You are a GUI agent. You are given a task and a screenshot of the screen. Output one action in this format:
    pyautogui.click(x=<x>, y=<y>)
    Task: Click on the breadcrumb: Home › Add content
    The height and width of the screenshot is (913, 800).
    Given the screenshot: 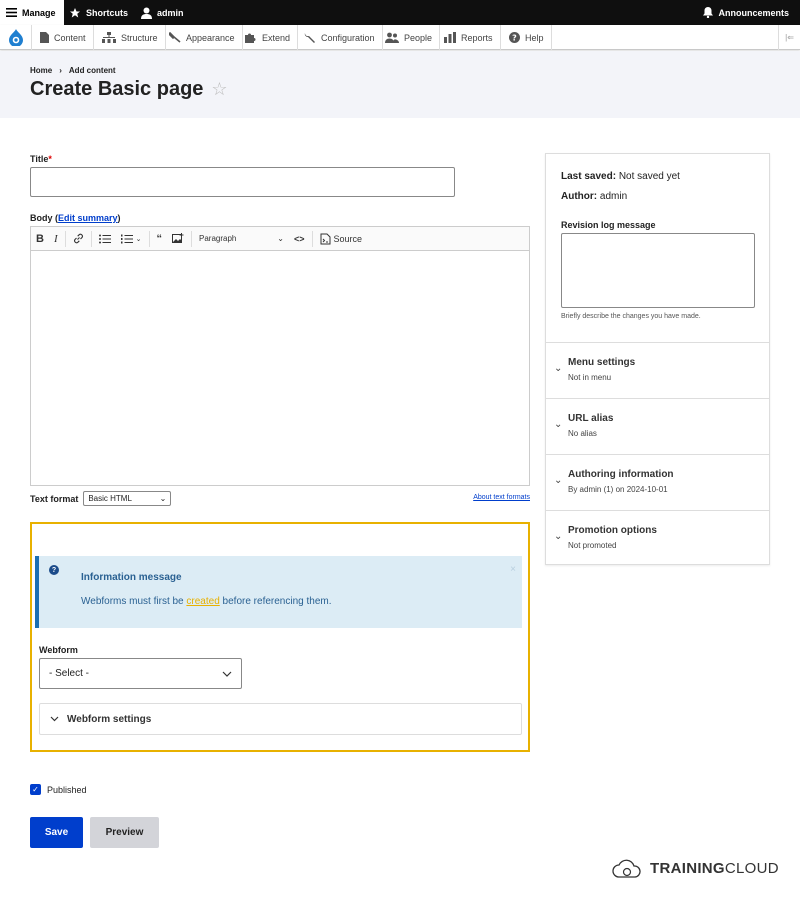 What is the action you would take?
    pyautogui.click(x=73, y=70)
    